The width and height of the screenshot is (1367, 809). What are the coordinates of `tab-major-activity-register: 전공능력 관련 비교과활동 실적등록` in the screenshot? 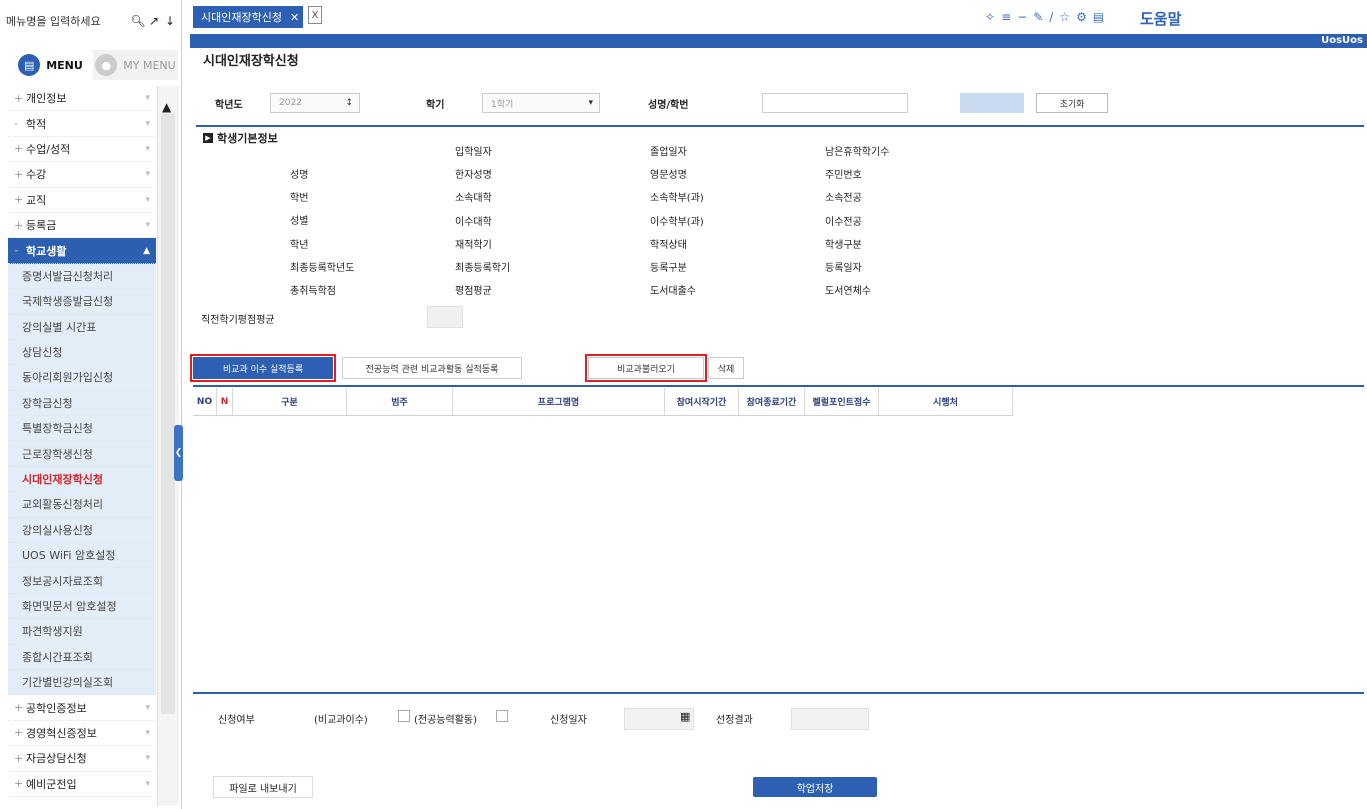 It's located at (432, 368).